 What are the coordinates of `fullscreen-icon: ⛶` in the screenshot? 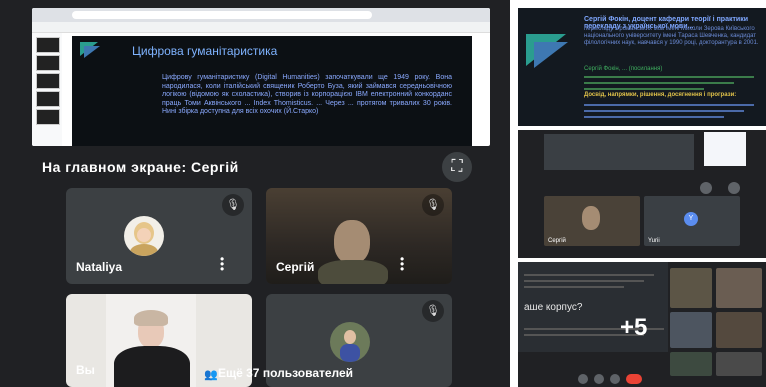 It's located at (457, 166).